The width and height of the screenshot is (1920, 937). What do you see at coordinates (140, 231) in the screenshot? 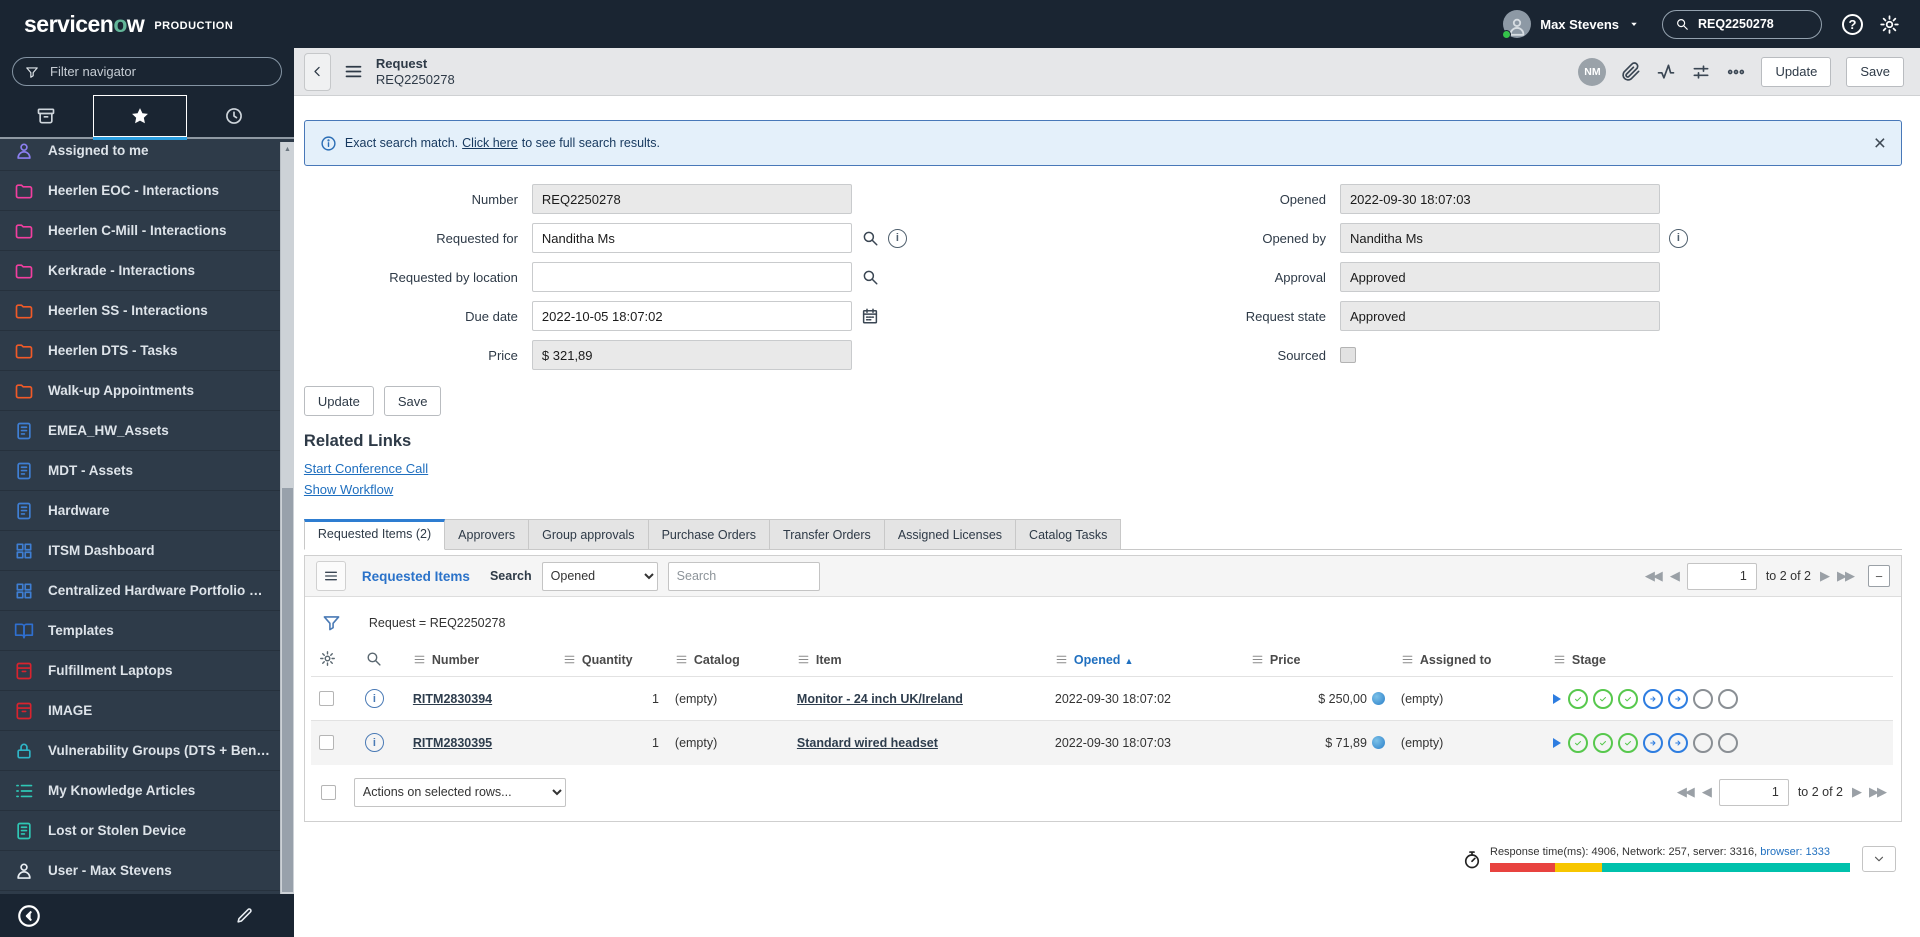
I see `sidebar-item-heerlen-c-mill-interactions: Heerlen C-Mill - Interactions` at bounding box center [140, 231].